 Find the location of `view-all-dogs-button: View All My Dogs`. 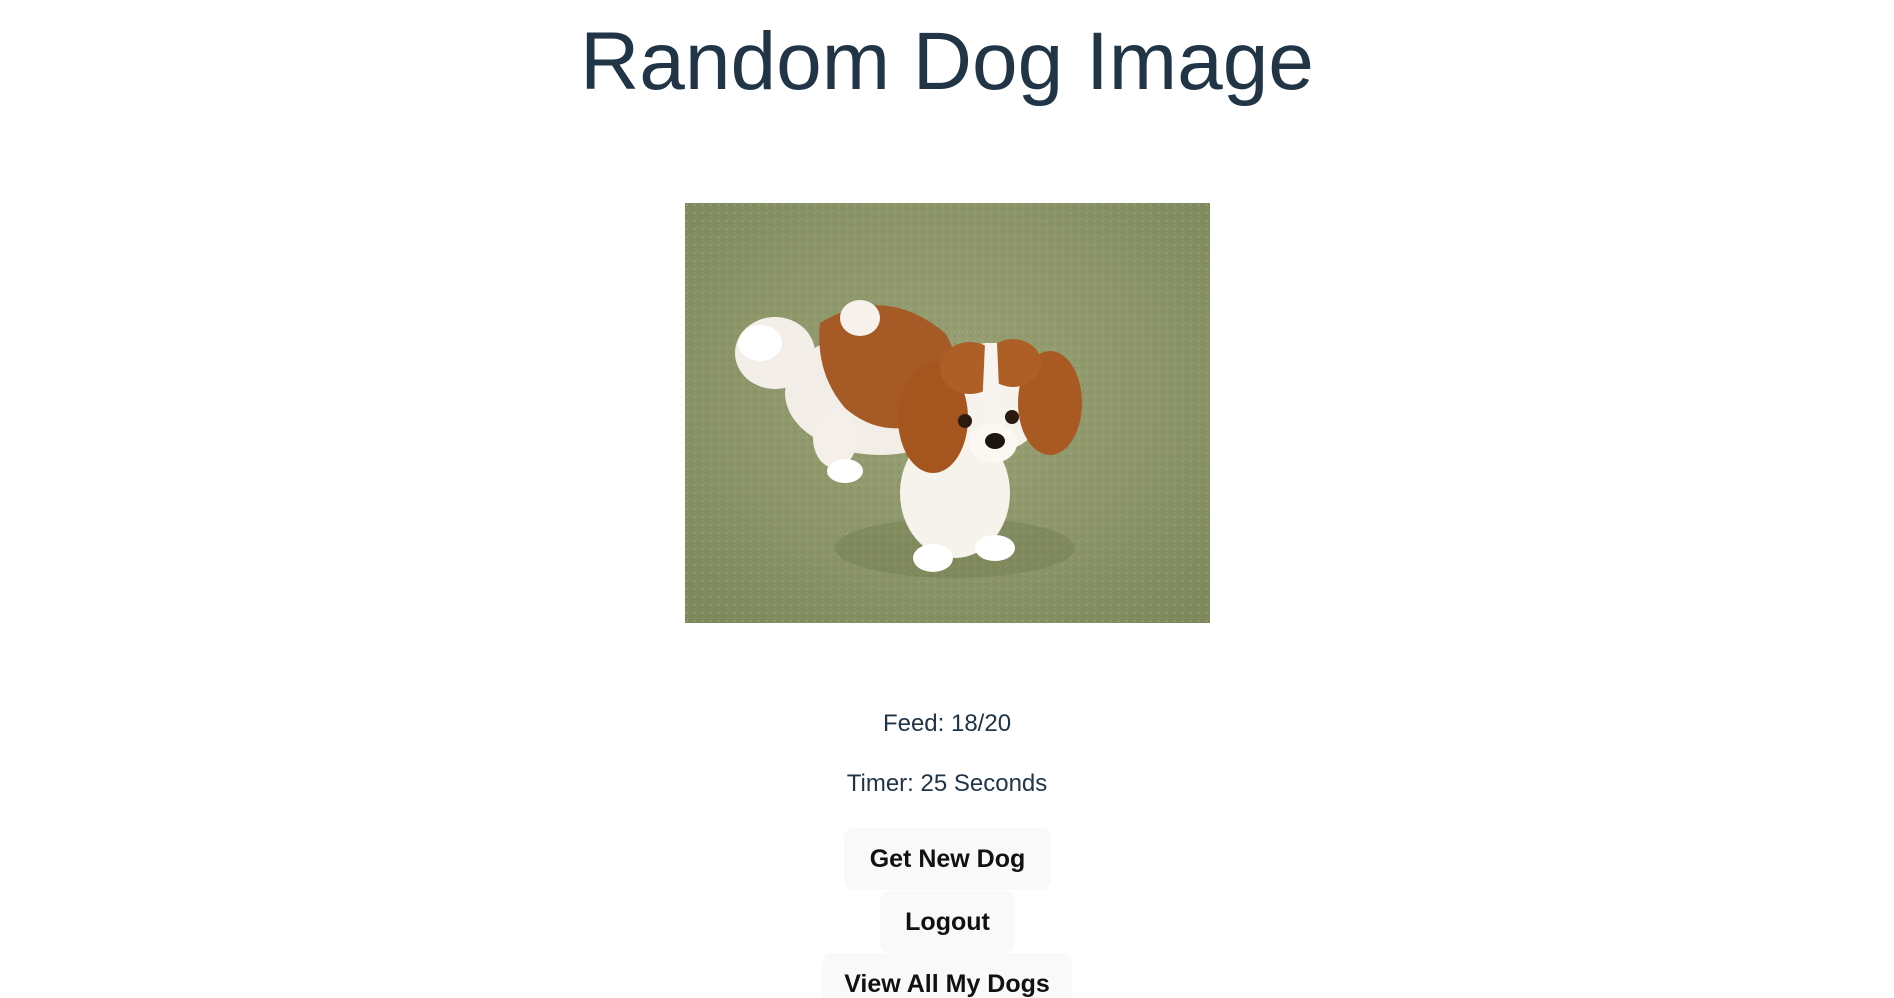

view-all-dogs-button: View All My Dogs is located at coordinates (947, 975).